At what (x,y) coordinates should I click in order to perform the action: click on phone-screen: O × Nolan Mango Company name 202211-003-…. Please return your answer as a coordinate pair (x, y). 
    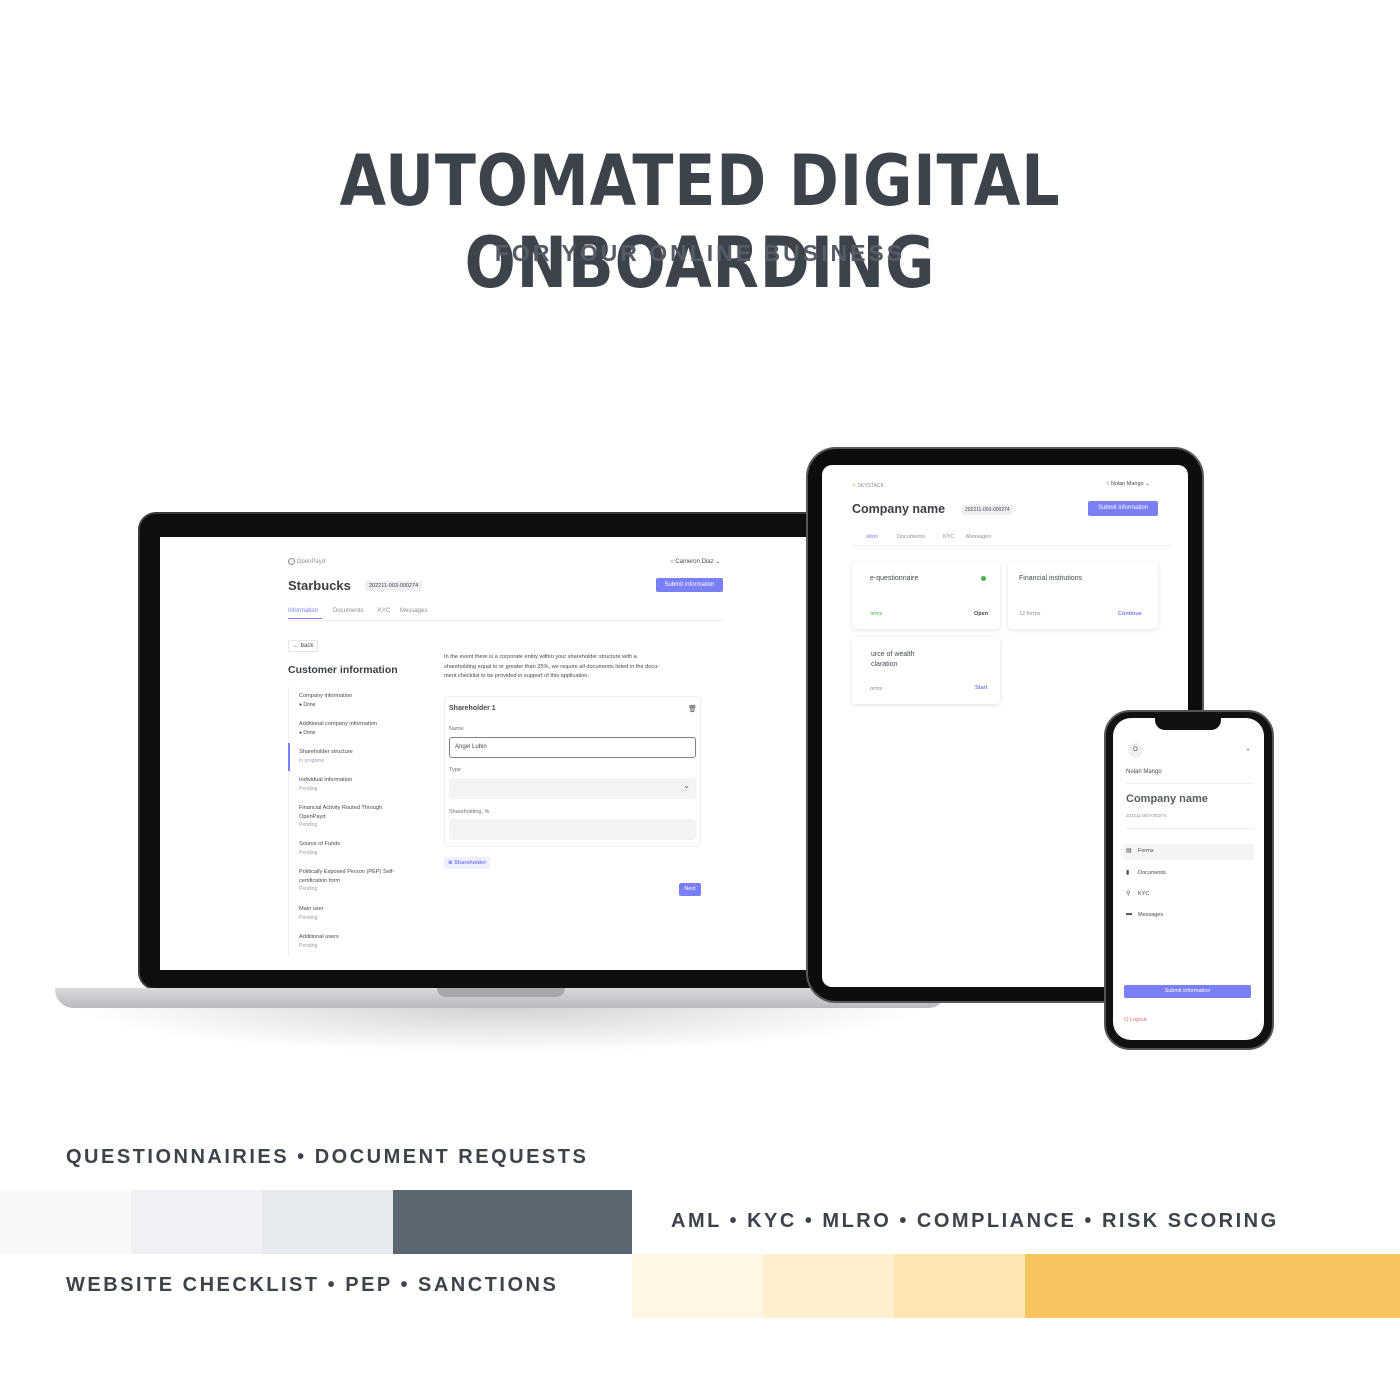
    Looking at the image, I should click on (1188, 879).